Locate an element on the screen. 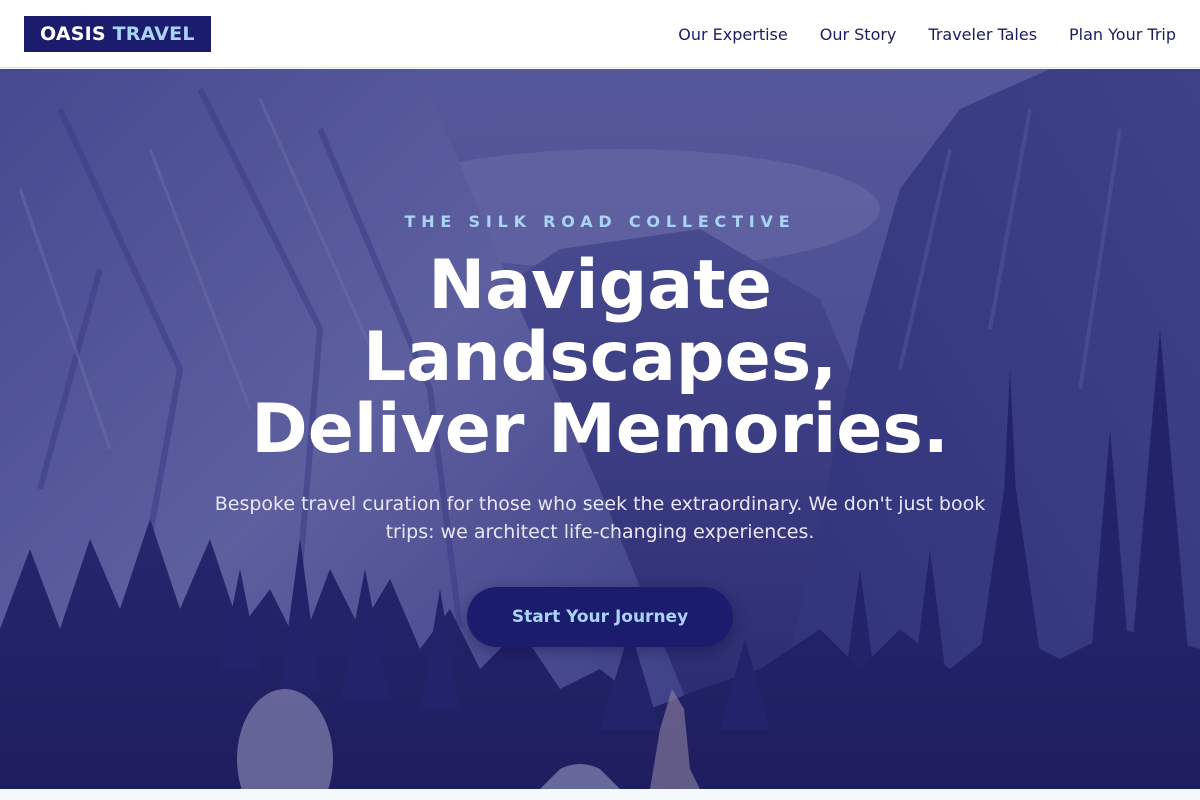 The height and width of the screenshot is (800, 1200). logo-text-accent: TRAVEL is located at coordinates (153, 34).